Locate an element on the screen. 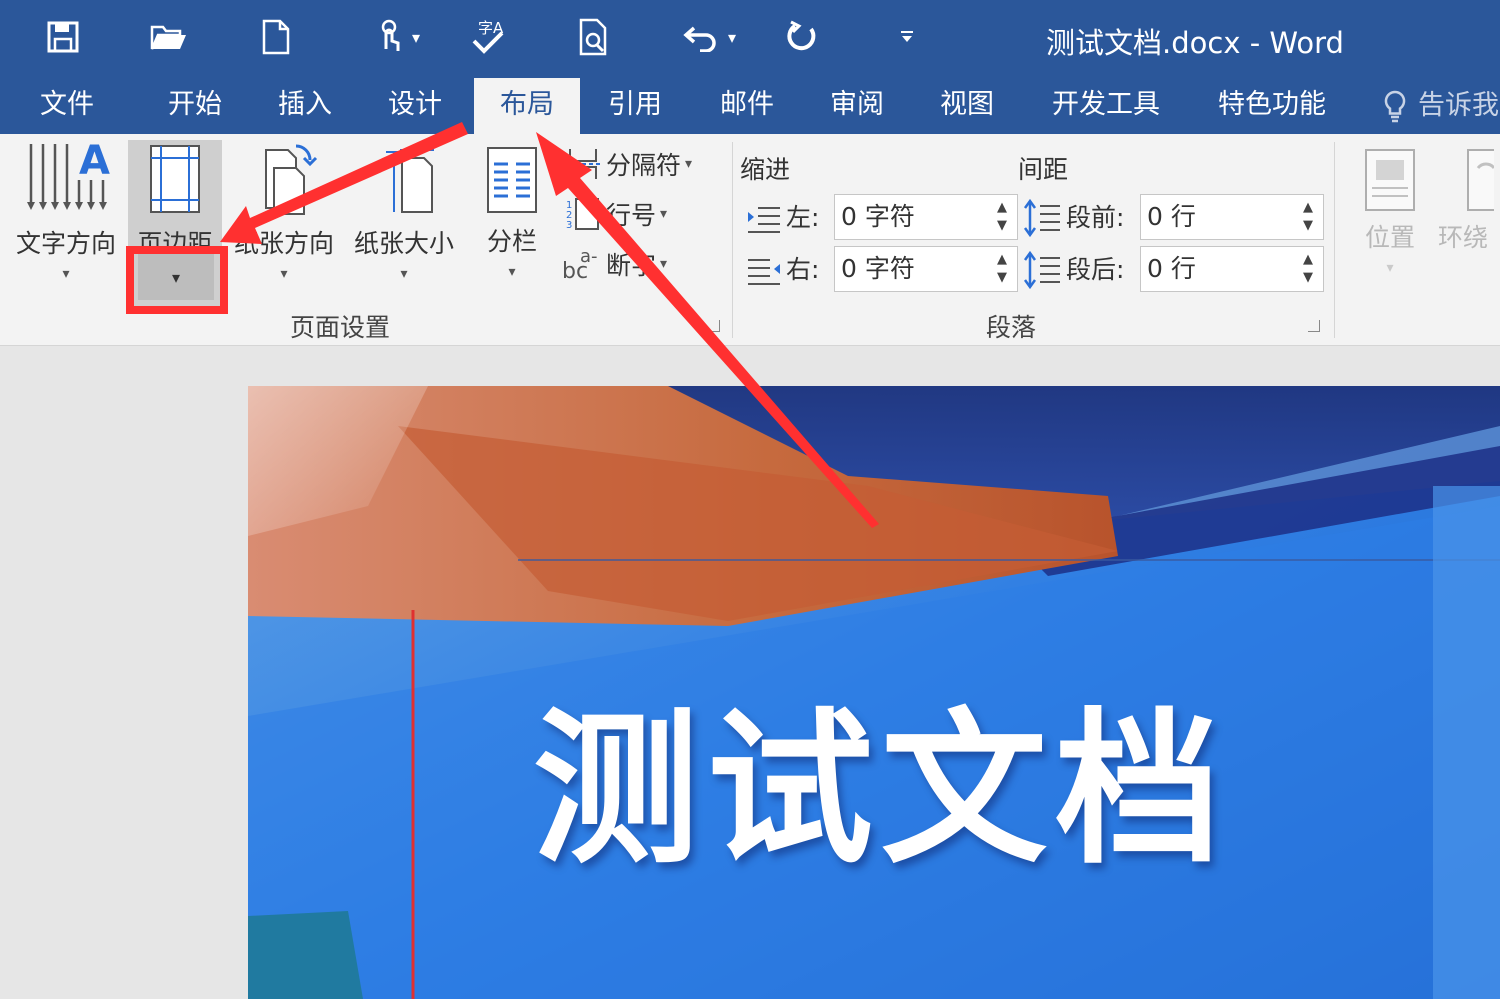  page-setup-group-label: 页面设置 is located at coordinates (340, 327).